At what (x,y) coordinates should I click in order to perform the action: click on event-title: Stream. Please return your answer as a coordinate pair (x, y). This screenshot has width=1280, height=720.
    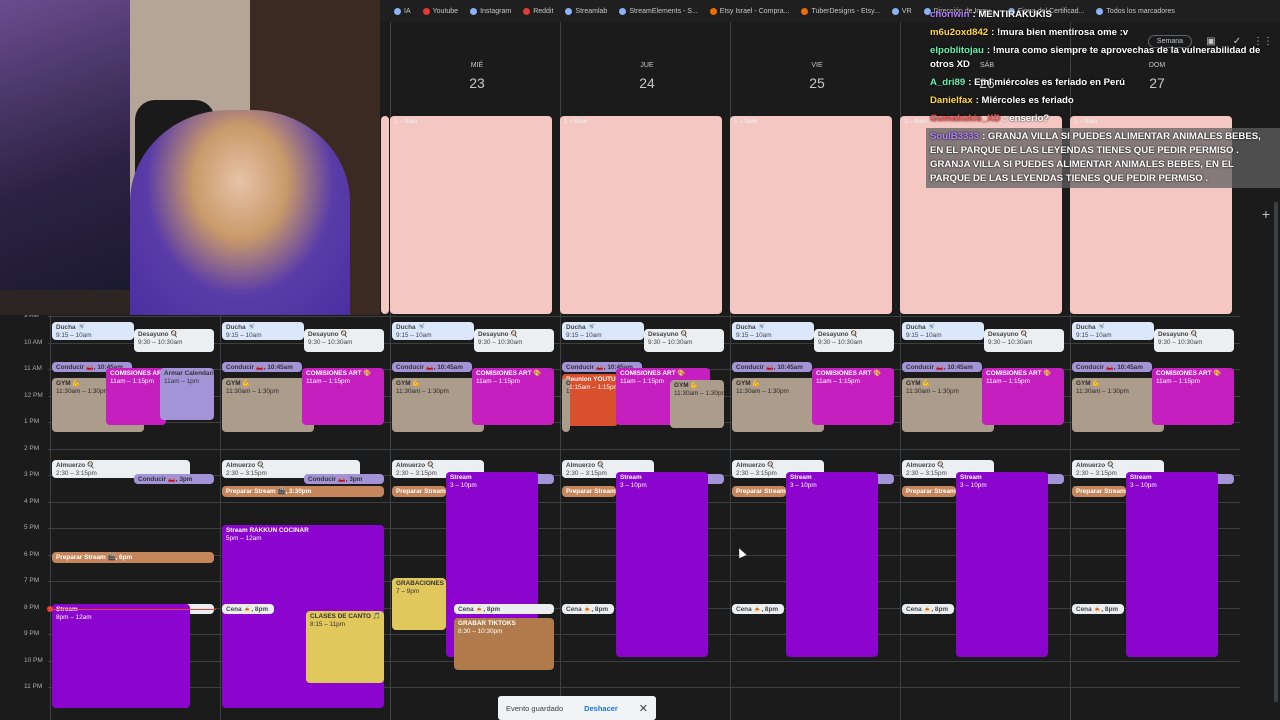
    Looking at the image, I should click on (971, 477).